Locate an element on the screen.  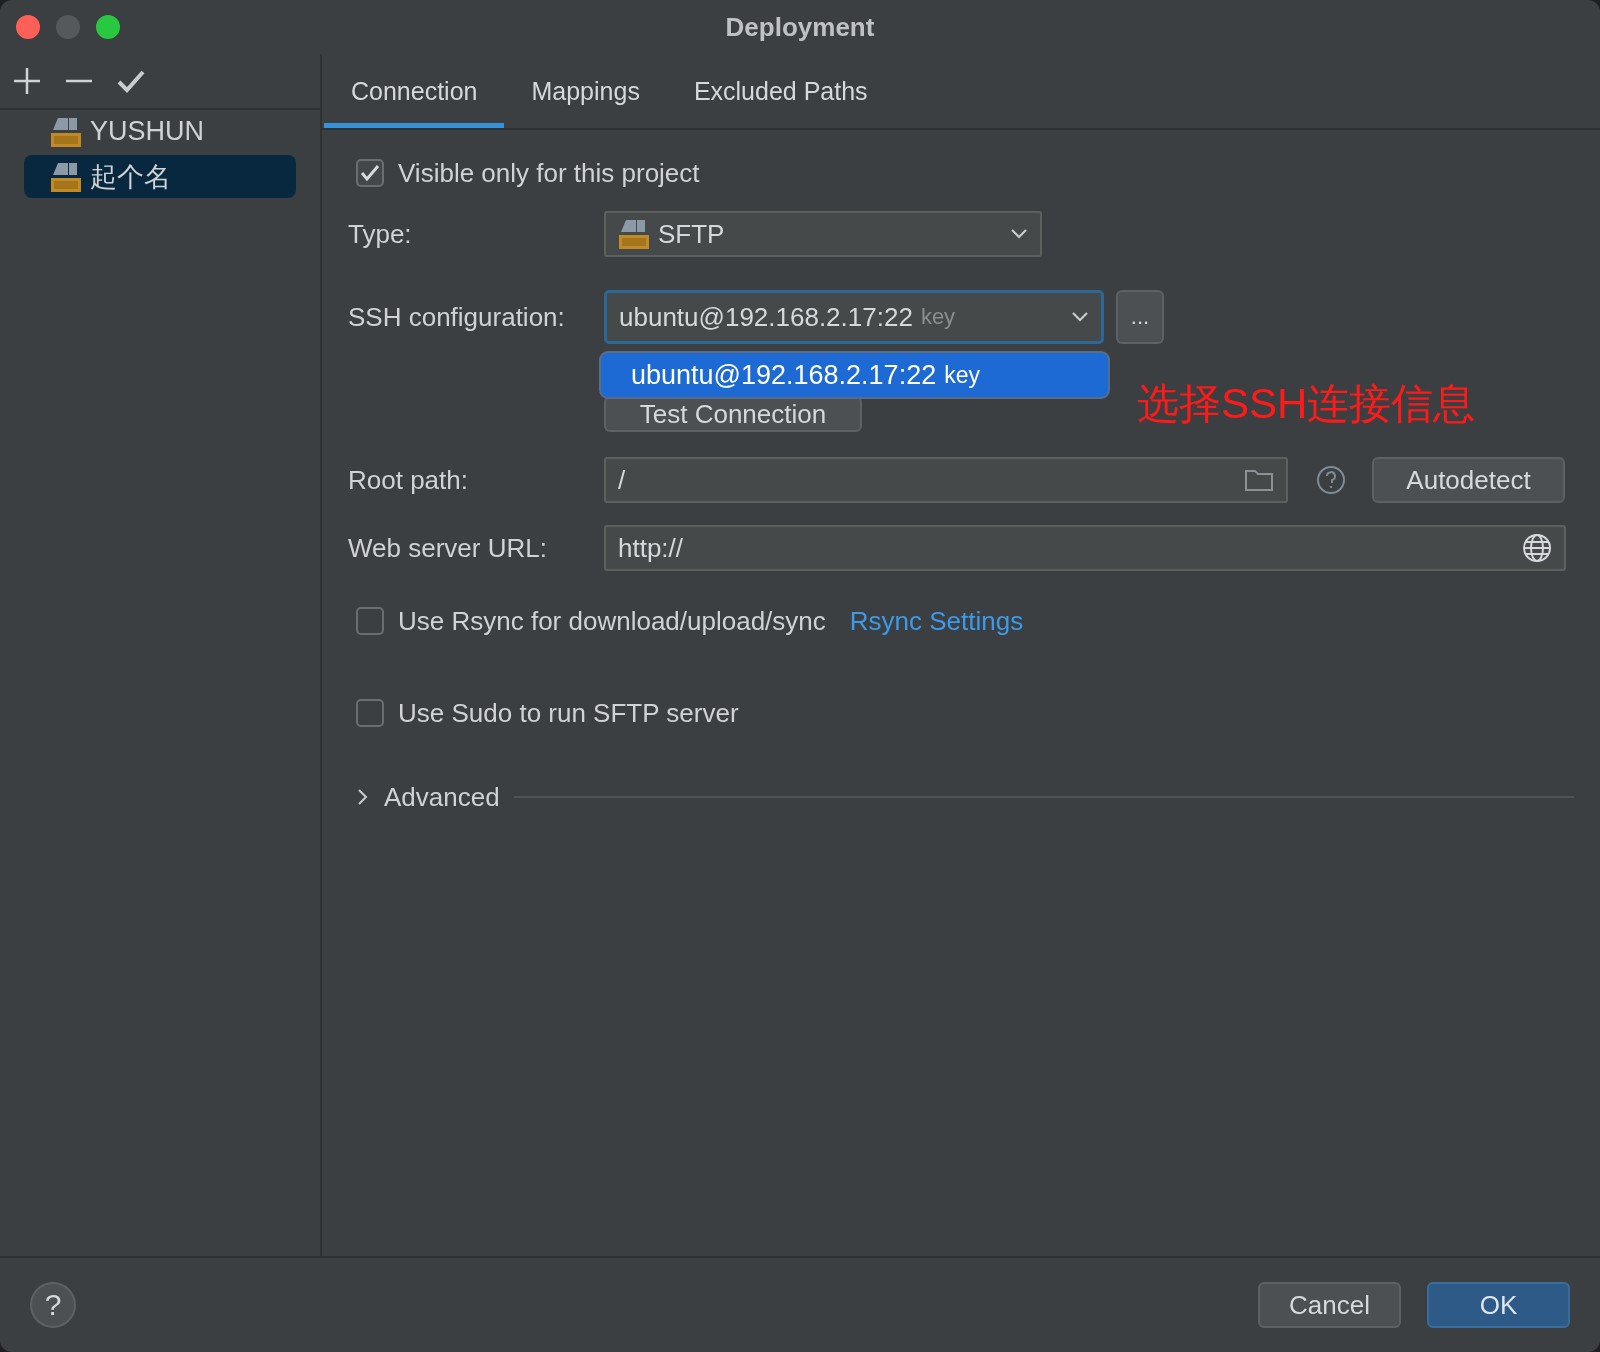
close-button is located at coordinates (28, 27).